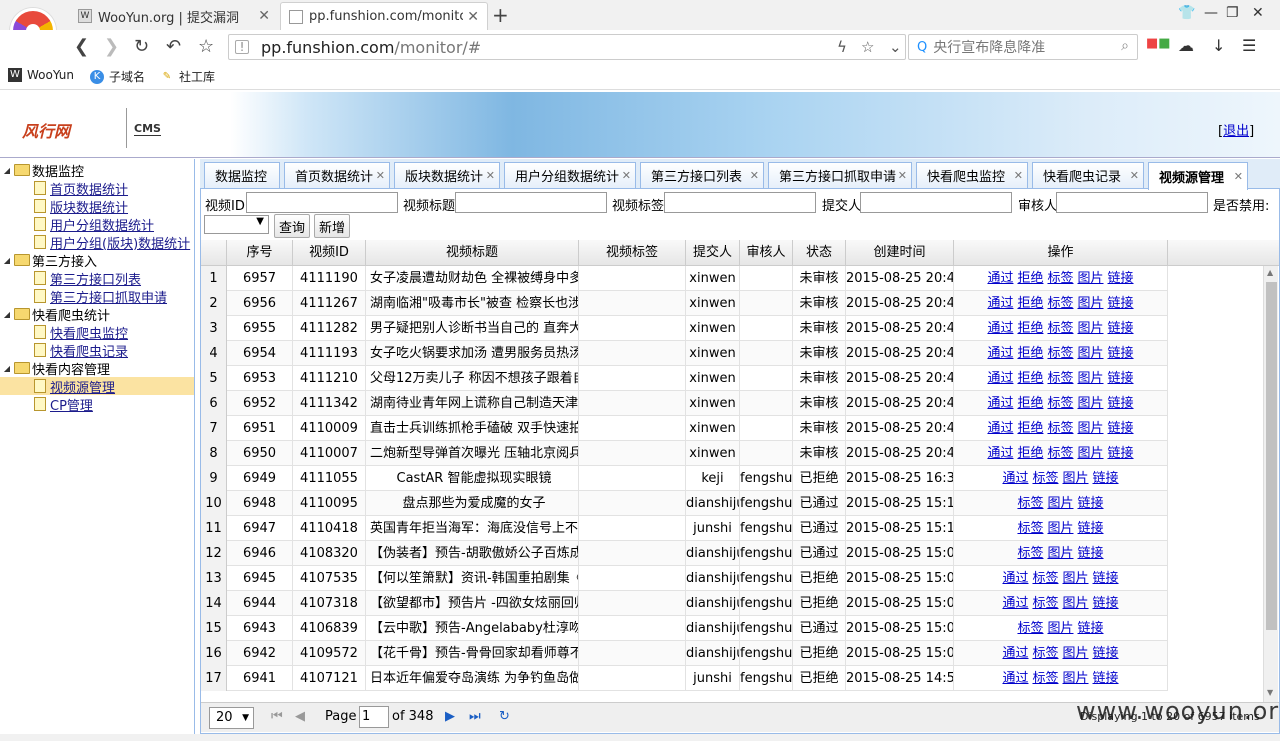 The height and width of the screenshot is (741, 1280). I want to click on column-header, so click(214, 253).